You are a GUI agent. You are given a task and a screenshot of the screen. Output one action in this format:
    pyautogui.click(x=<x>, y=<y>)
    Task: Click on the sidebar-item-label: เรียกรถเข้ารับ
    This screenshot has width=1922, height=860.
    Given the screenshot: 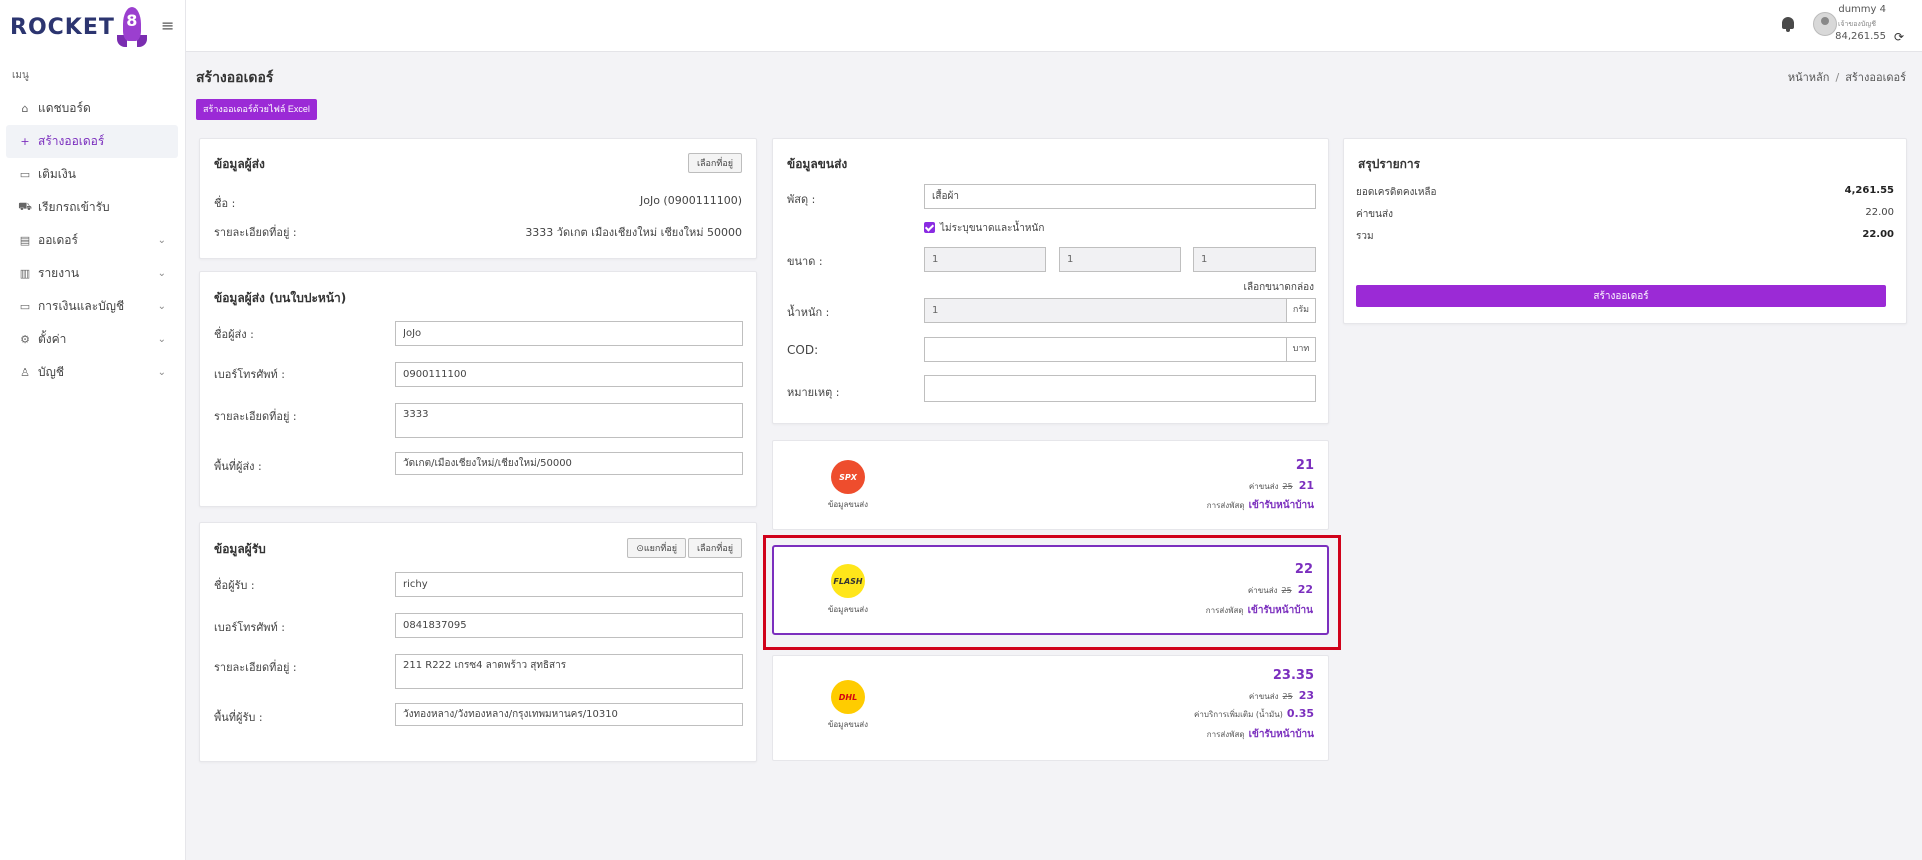 What is the action you would take?
    pyautogui.click(x=74, y=207)
    